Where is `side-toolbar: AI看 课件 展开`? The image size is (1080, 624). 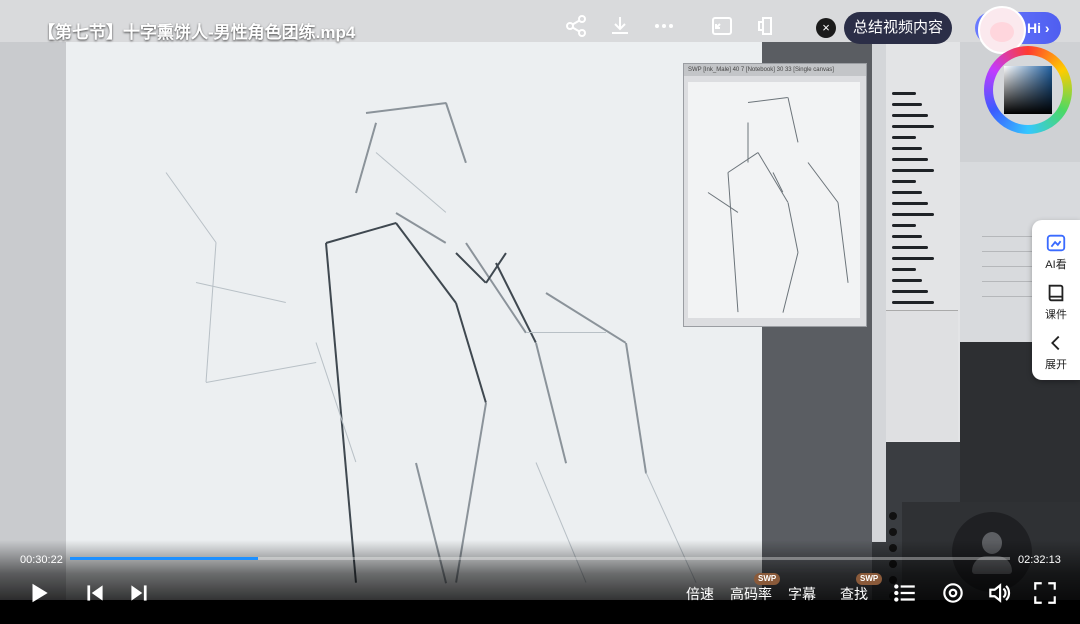 side-toolbar: AI看 课件 展开 is located at coordinates (1056, 300).